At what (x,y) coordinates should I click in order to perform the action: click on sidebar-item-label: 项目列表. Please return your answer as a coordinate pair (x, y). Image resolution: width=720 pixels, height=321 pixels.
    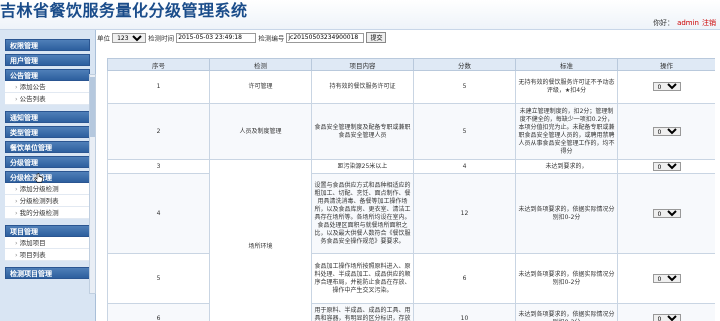
    Looking at the image, I should click on (32, 255).